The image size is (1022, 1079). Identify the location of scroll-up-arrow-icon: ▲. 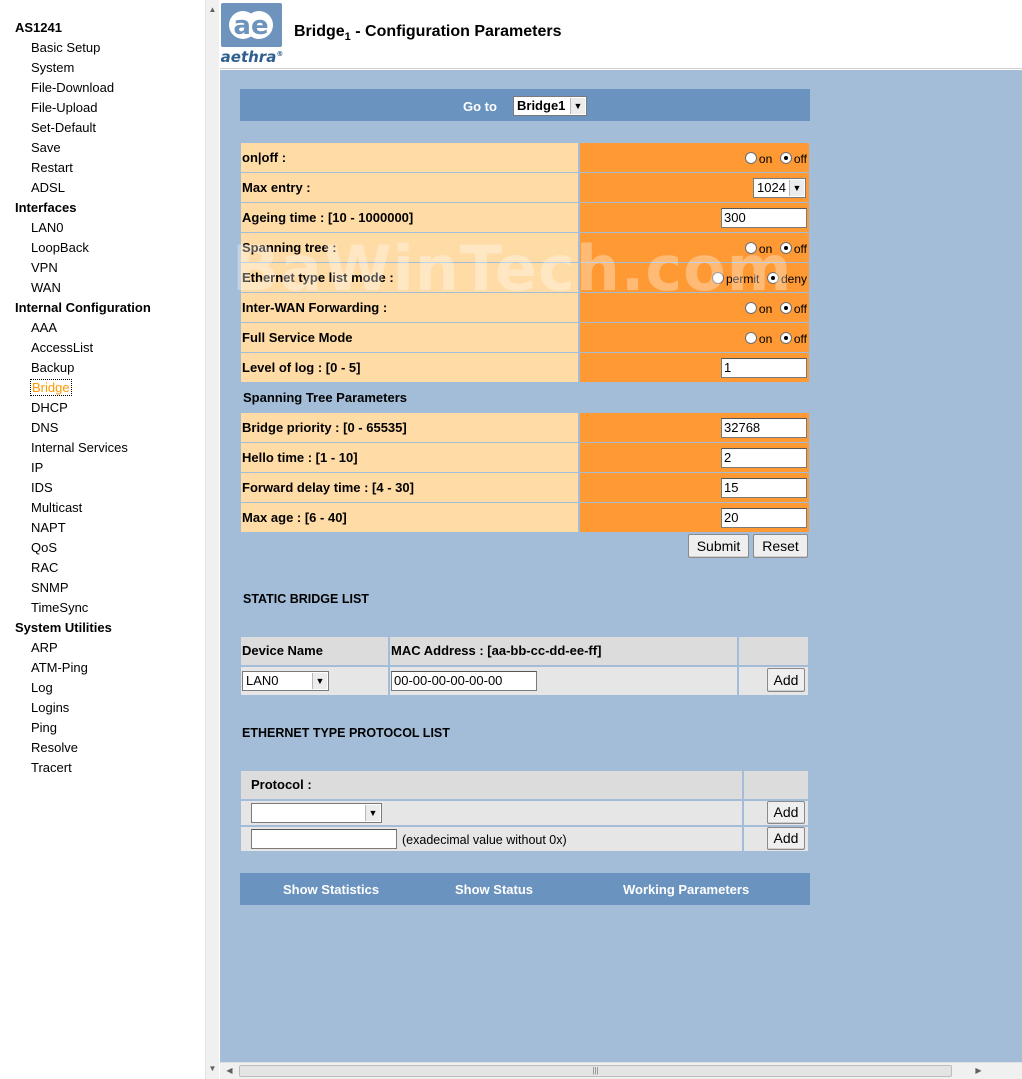
(212, 10).